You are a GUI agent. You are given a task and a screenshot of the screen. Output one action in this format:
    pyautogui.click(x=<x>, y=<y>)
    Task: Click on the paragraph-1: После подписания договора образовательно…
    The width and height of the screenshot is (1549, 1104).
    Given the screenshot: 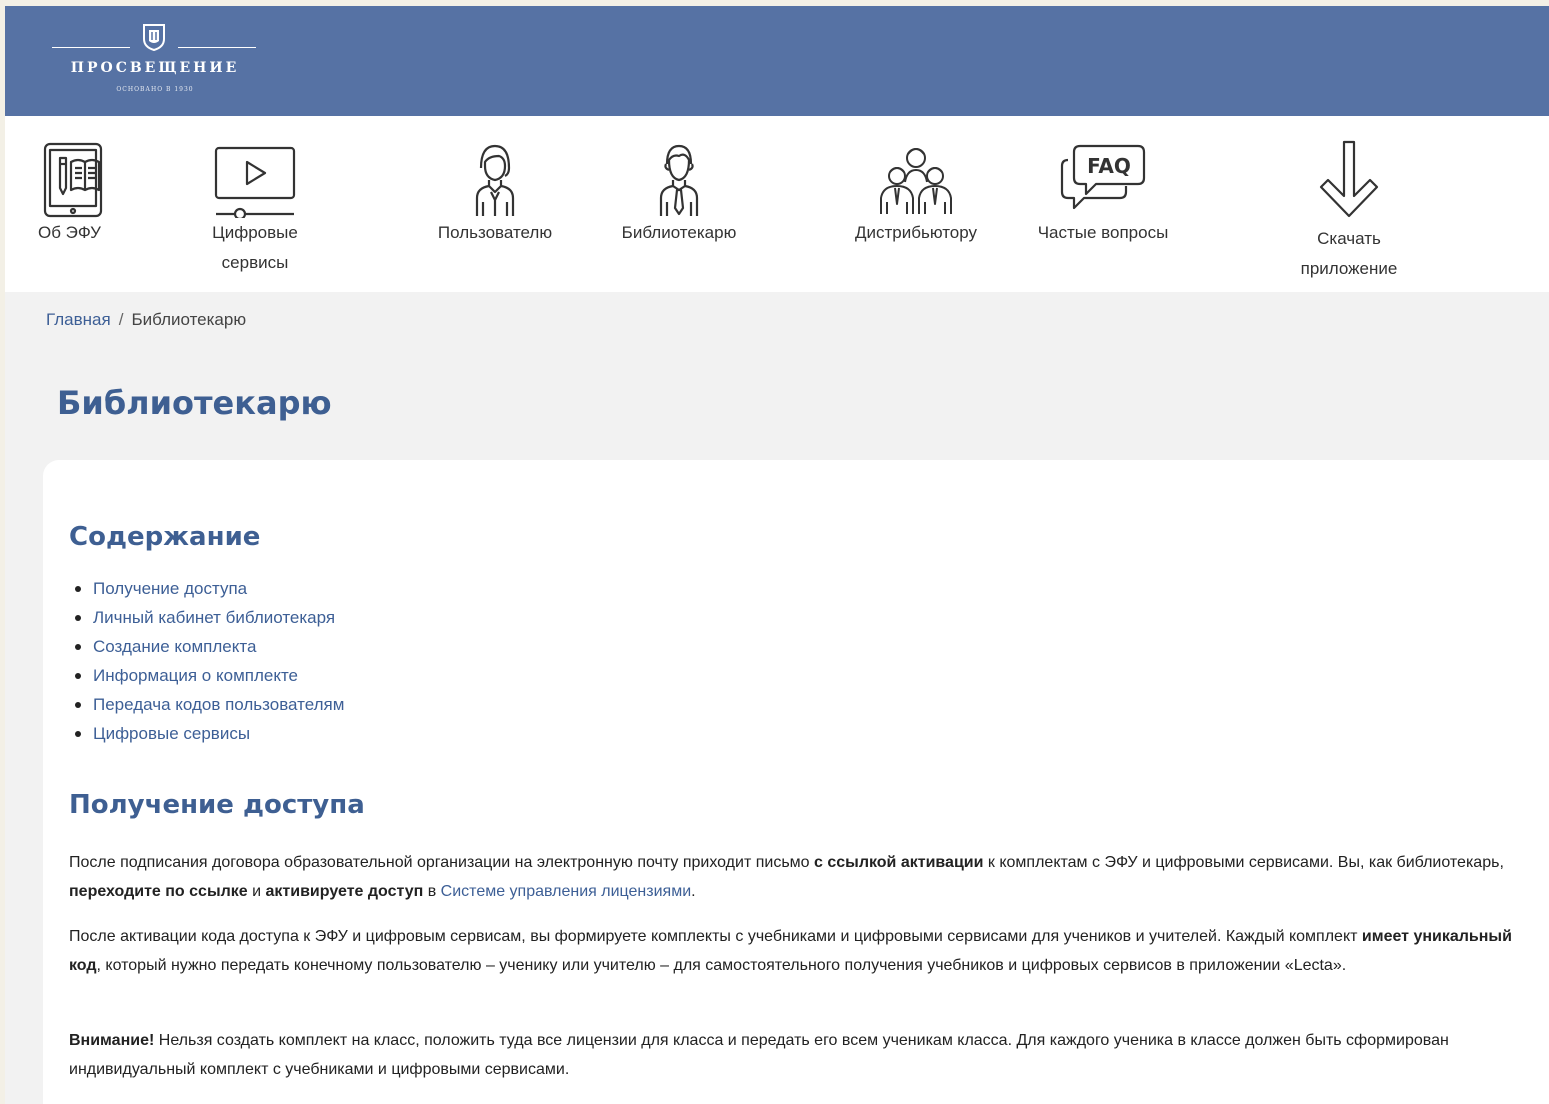 What is the action you would take?
    pyautogui.click(x=804, y=877)
    